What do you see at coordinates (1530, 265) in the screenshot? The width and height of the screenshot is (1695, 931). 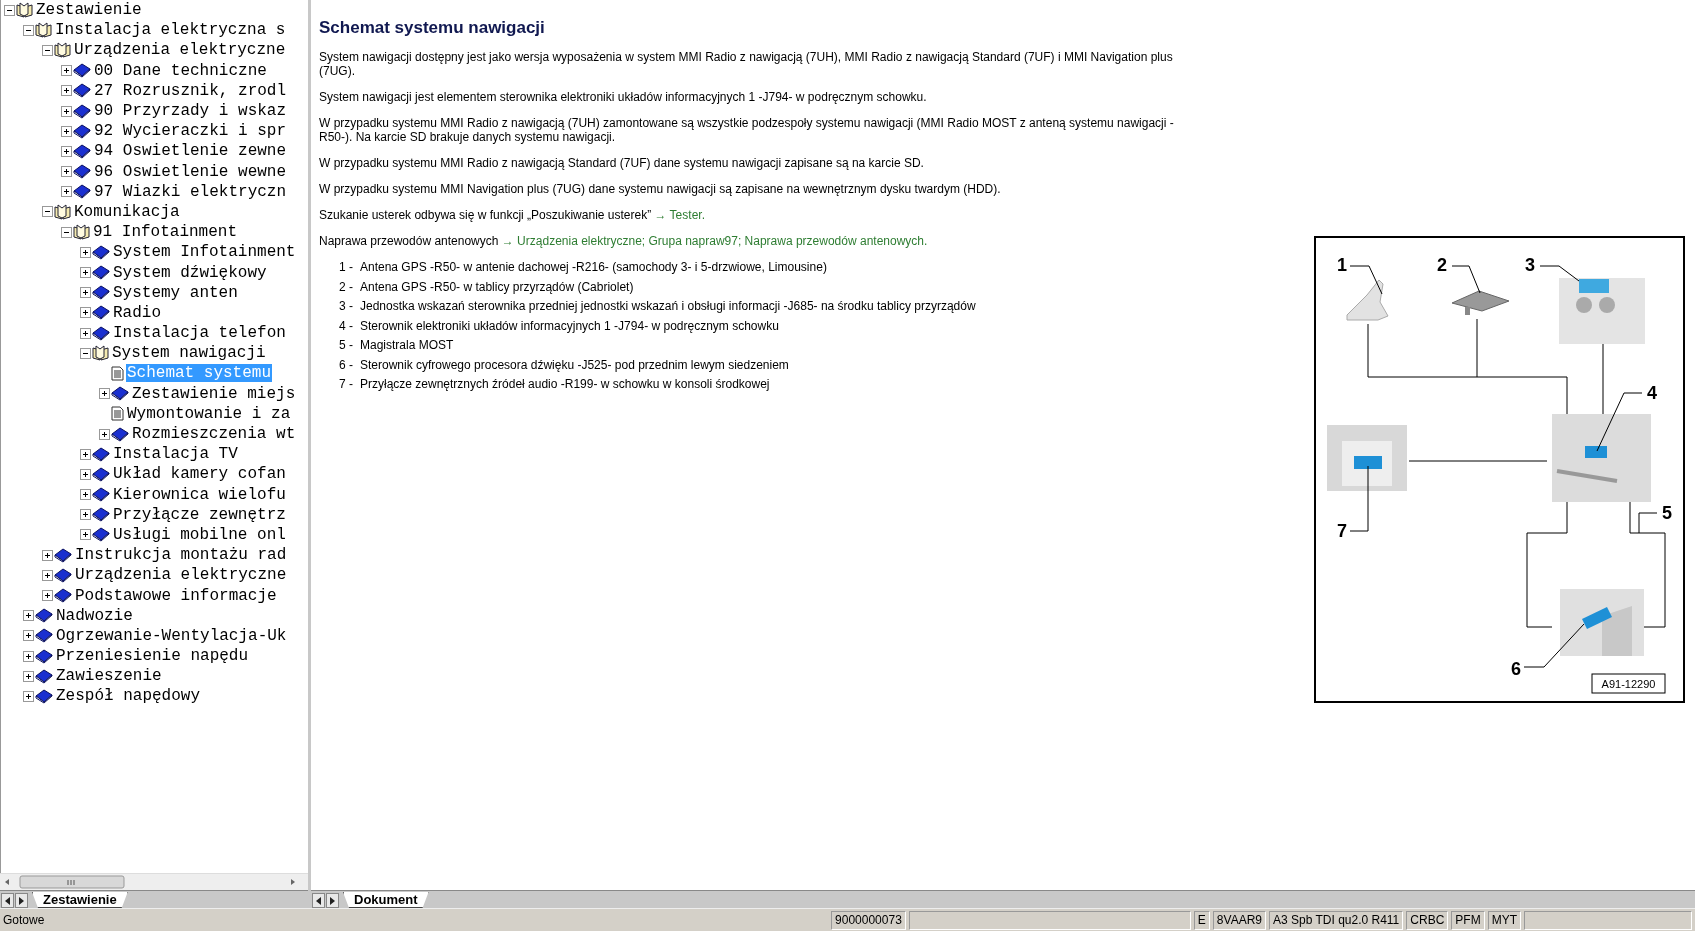 I see `callout-number: 3` at bounding box center [1530, 265].